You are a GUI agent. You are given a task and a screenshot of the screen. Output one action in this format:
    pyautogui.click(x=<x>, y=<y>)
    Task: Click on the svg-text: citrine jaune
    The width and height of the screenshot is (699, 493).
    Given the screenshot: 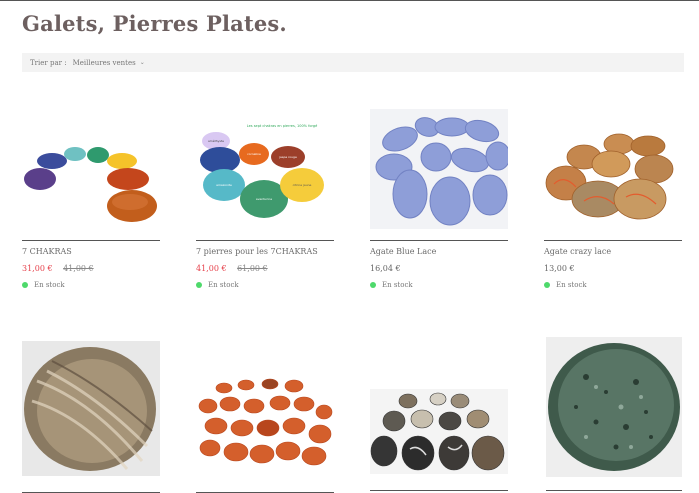 What is the action you would take?
    pyautogui.click(x=302, y=185)
    